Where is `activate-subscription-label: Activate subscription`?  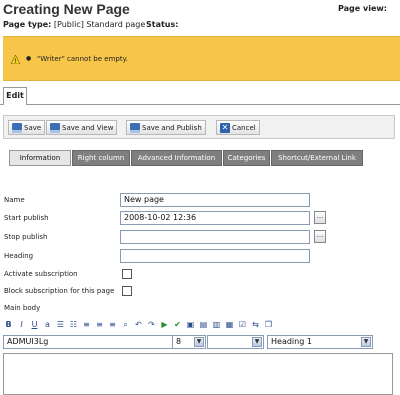
activate-subscription-label: Activate subscription is located at coordinates (41, 274).